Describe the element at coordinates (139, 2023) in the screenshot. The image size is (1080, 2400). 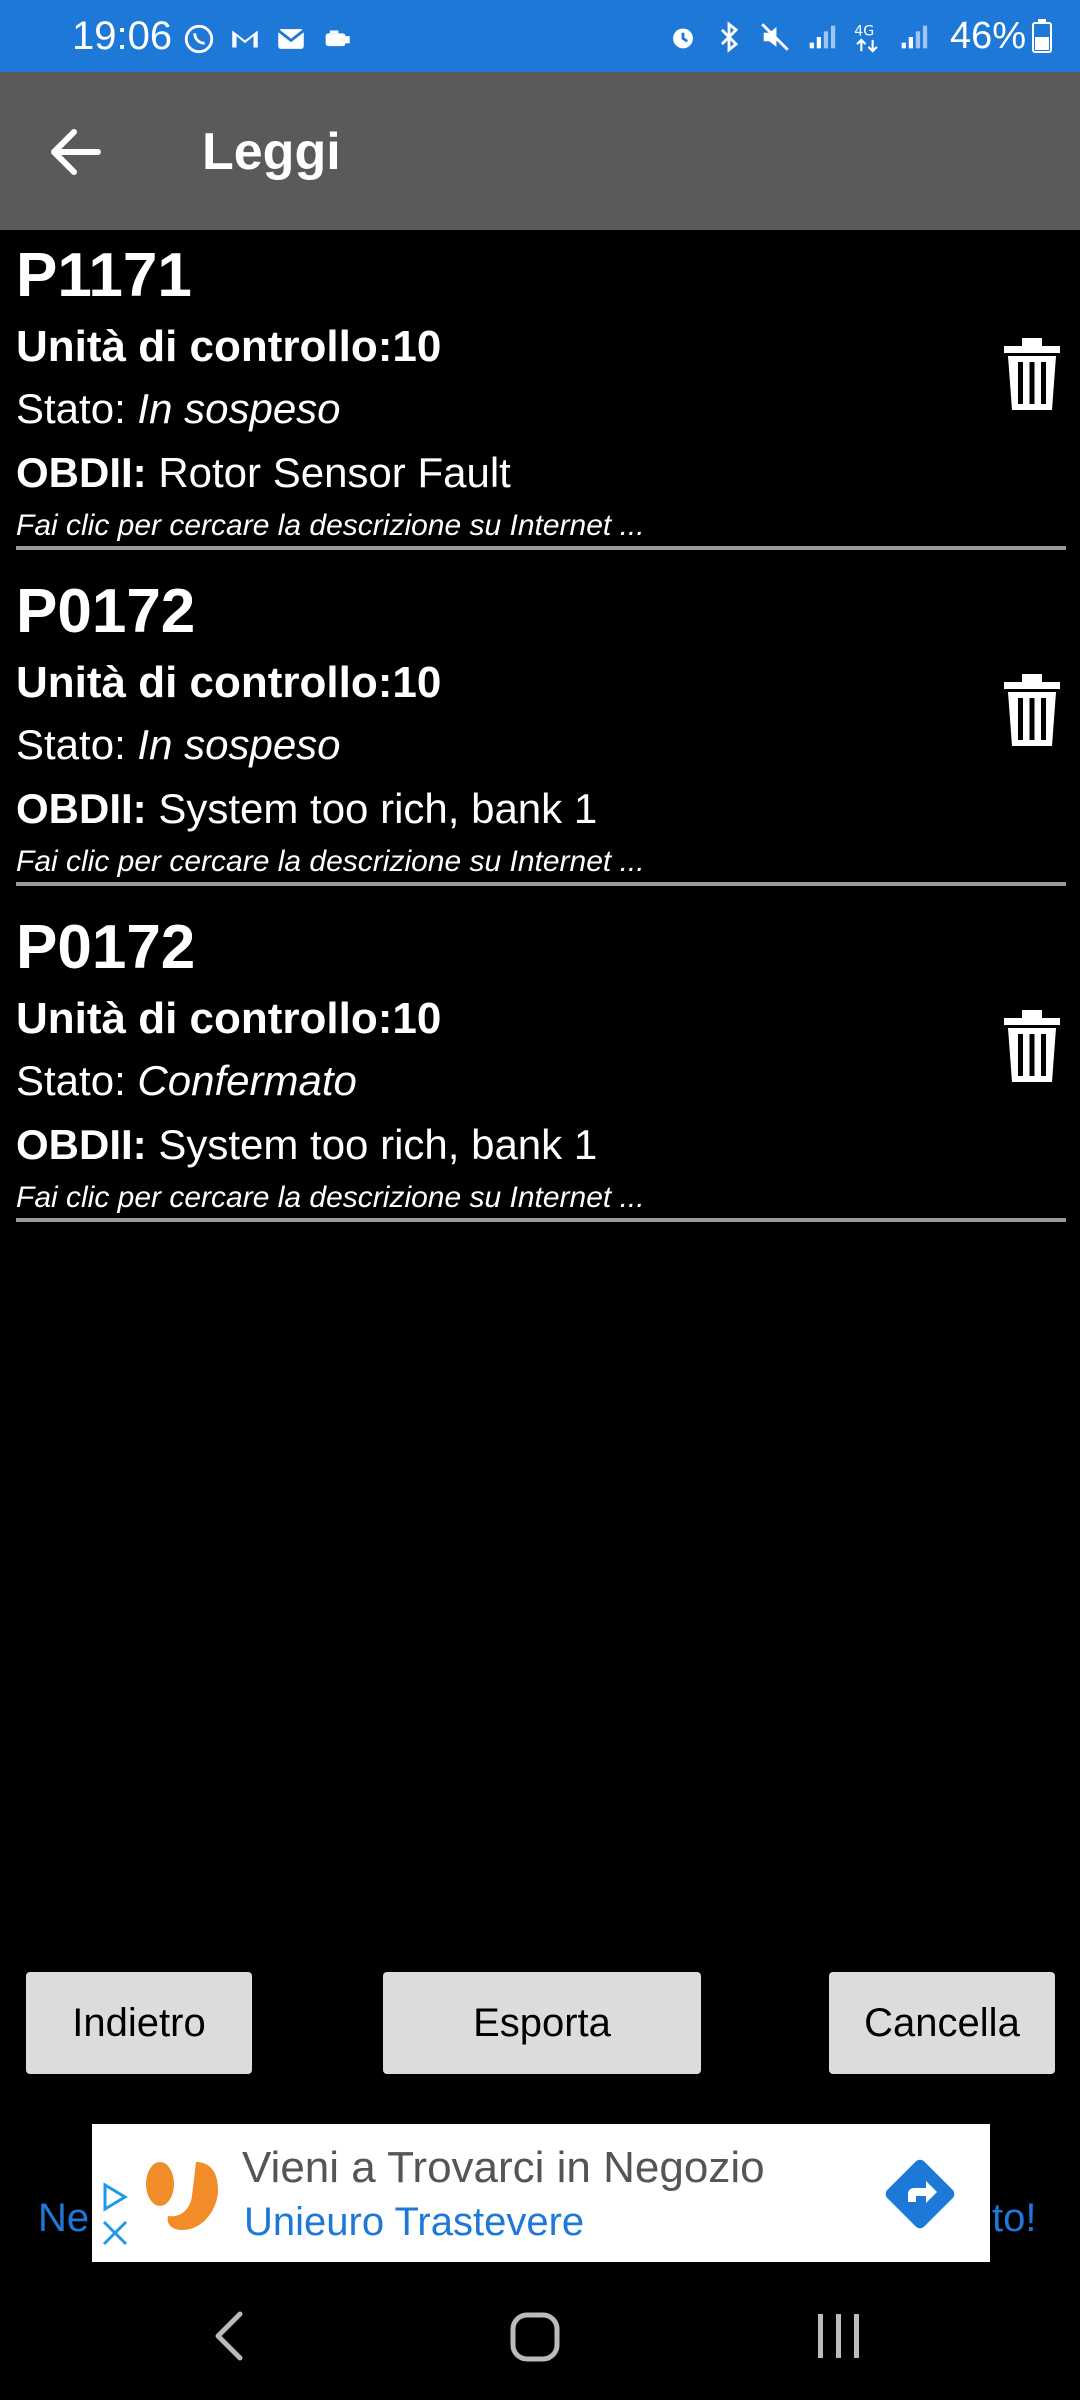
I see `back-button: Indietro` at that location.